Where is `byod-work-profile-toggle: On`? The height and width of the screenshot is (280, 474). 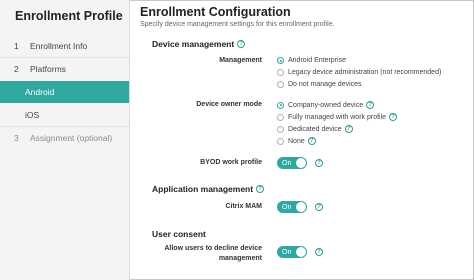
byod-work-profile-toggle: On is located at coordinates (292, 163).